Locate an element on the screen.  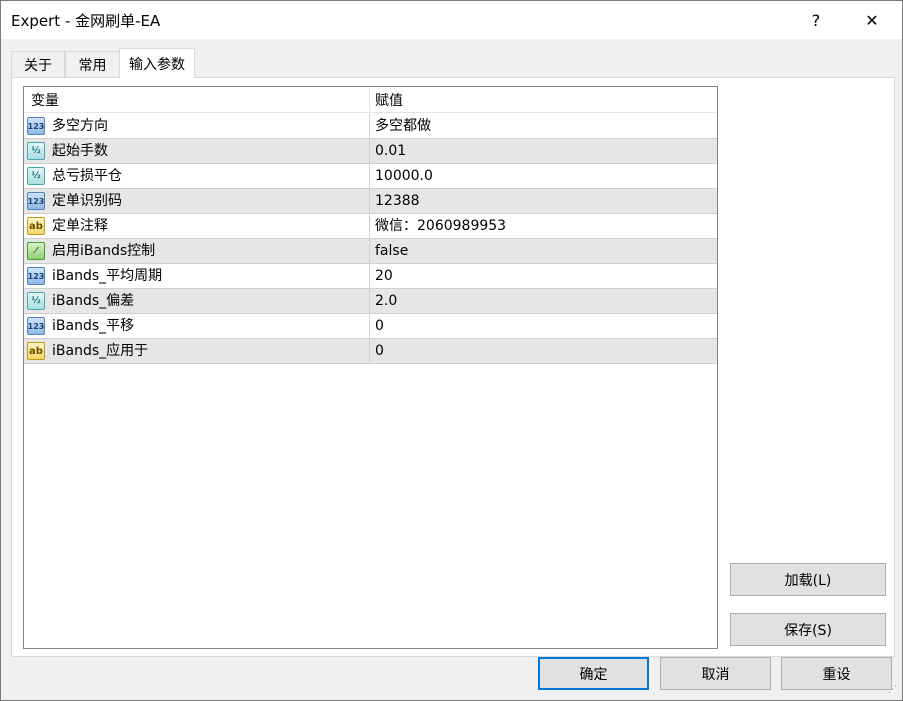
variable-name: iBands_应用于 is located at coordinates (100, 351).